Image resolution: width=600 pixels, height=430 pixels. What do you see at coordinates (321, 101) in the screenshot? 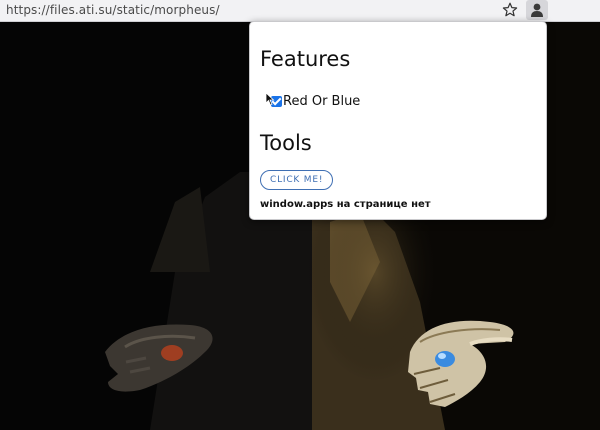
I see `red-or-blue-label: Red Or Blue` at bounding box center [321, 101].